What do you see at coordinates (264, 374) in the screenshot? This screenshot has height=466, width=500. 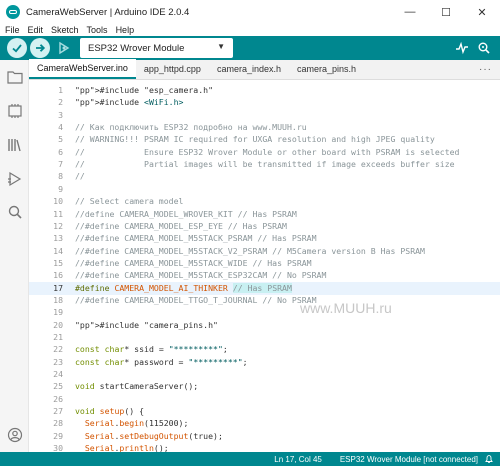 I see `code-line: 24` at bounding box center [264, 374].